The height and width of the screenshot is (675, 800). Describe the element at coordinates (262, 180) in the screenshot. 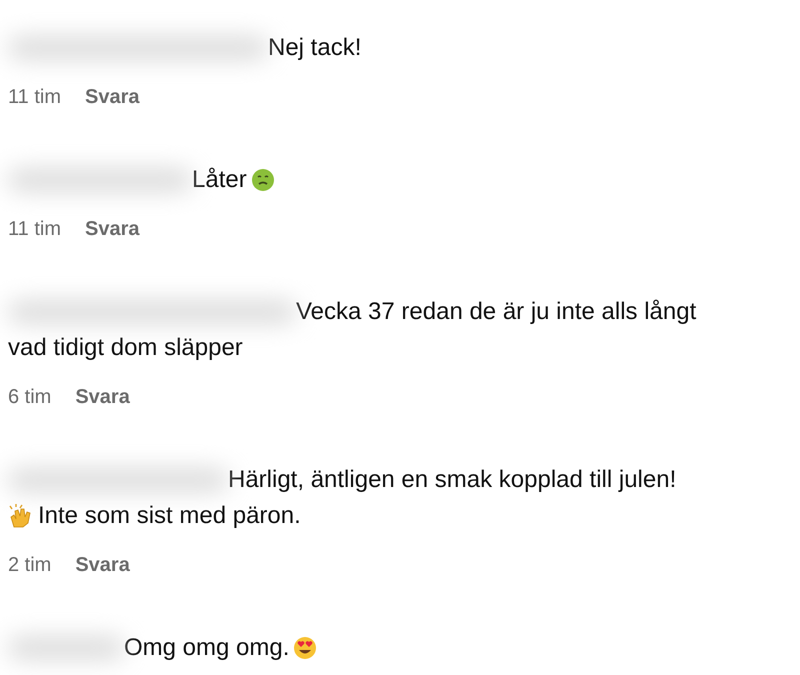

I see `sick-face-icon` at that location.